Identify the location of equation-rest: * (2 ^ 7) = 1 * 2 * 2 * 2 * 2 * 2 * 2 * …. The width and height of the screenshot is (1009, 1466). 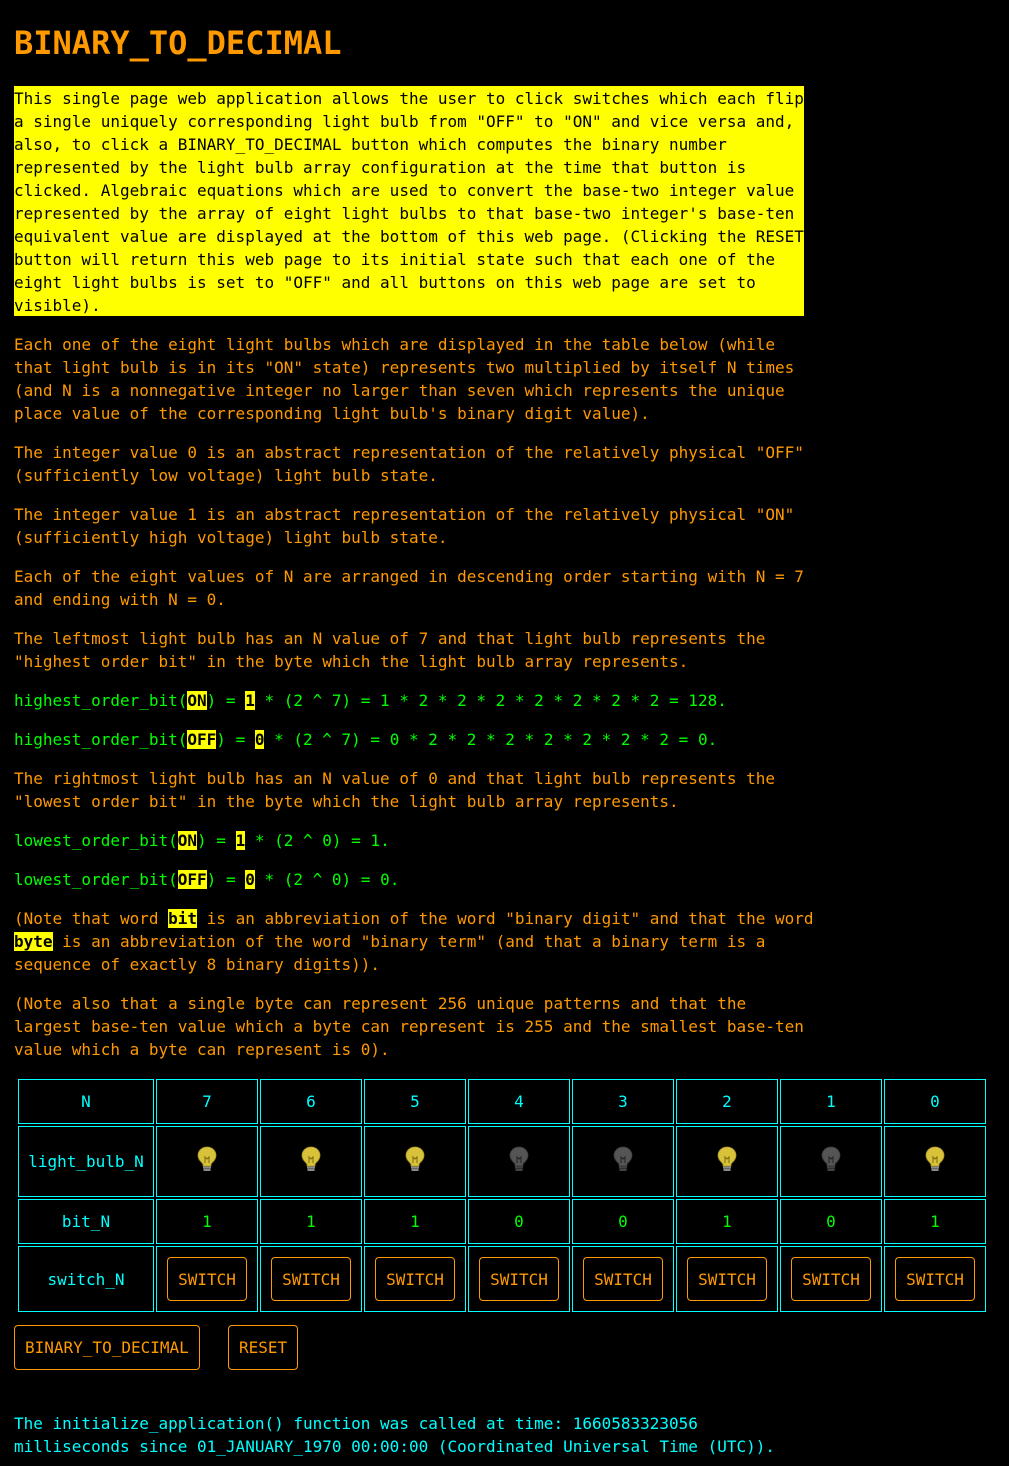
(490, 700).